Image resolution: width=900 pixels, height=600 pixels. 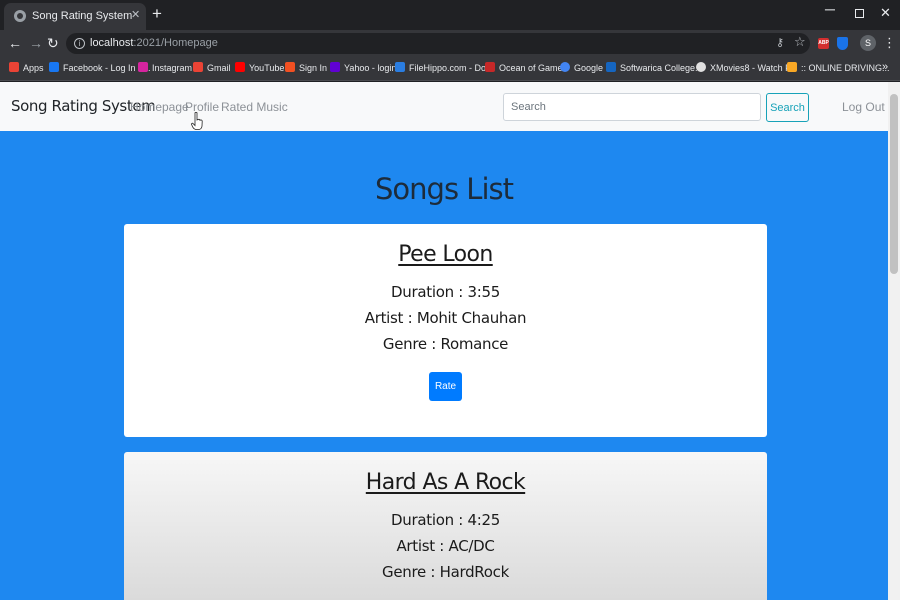 I want to click on bookmark-yahoo: Yahoo - login, so click(x=363, y=67).